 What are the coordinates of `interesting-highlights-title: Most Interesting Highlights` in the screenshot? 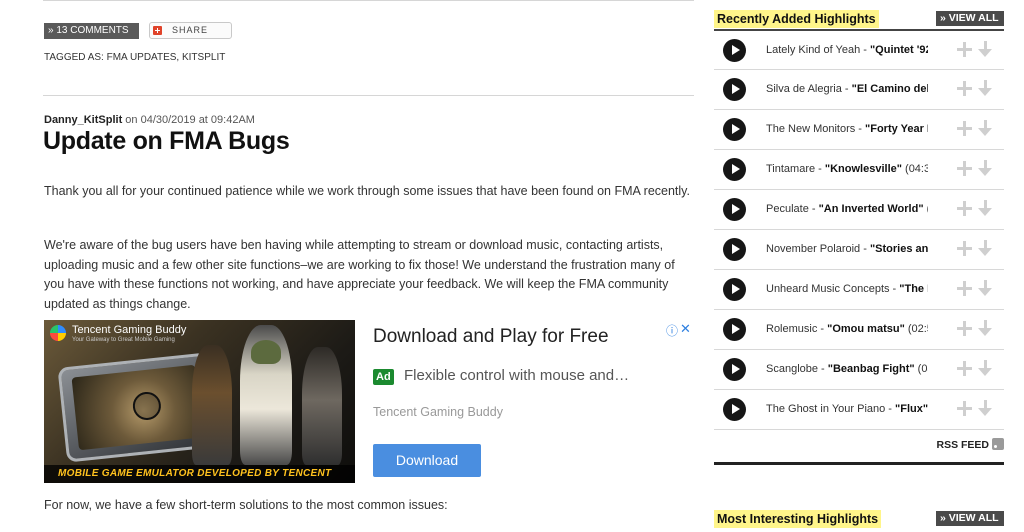 It's located at (798, 519).